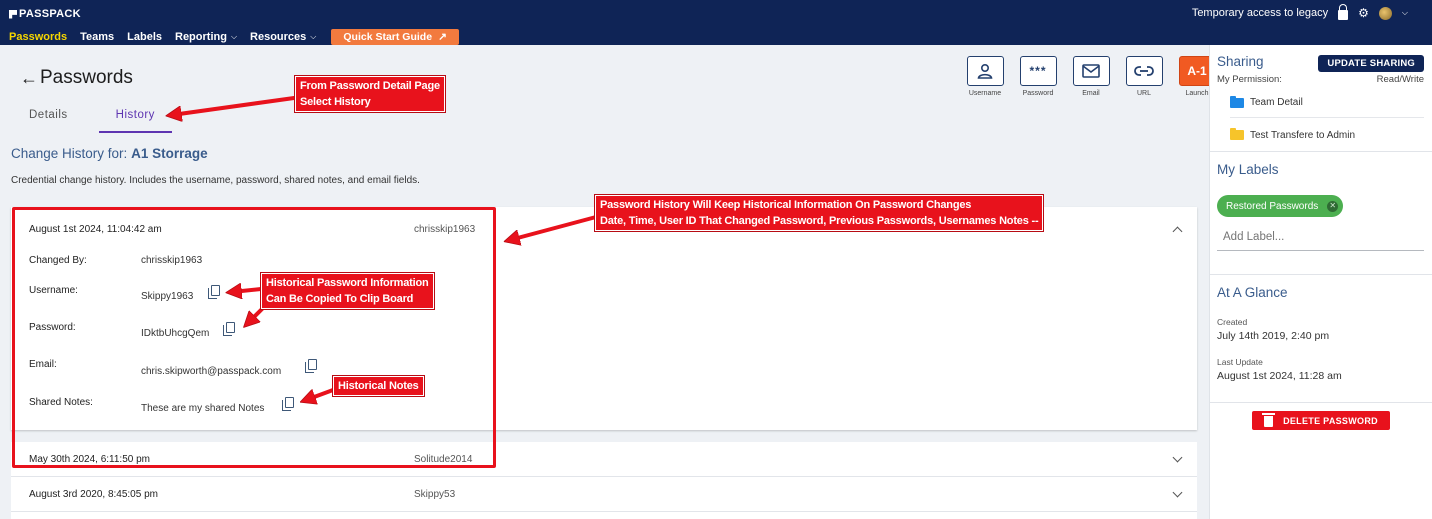  Describe the element at coordinates (144, 37) in the screenshot. I see `nav-item-labels: Labels` at that location.